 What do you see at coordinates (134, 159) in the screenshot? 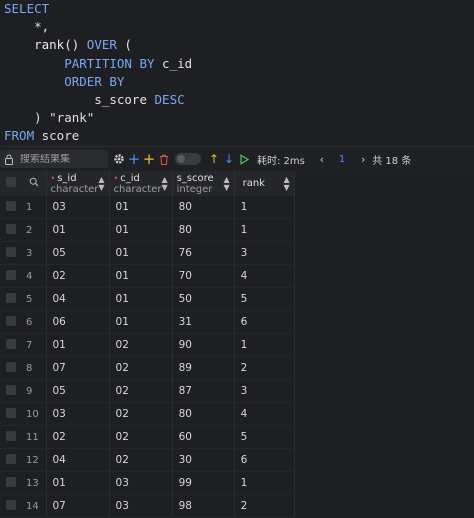
I see `add-icon: +` at bounding box center [134, 159].